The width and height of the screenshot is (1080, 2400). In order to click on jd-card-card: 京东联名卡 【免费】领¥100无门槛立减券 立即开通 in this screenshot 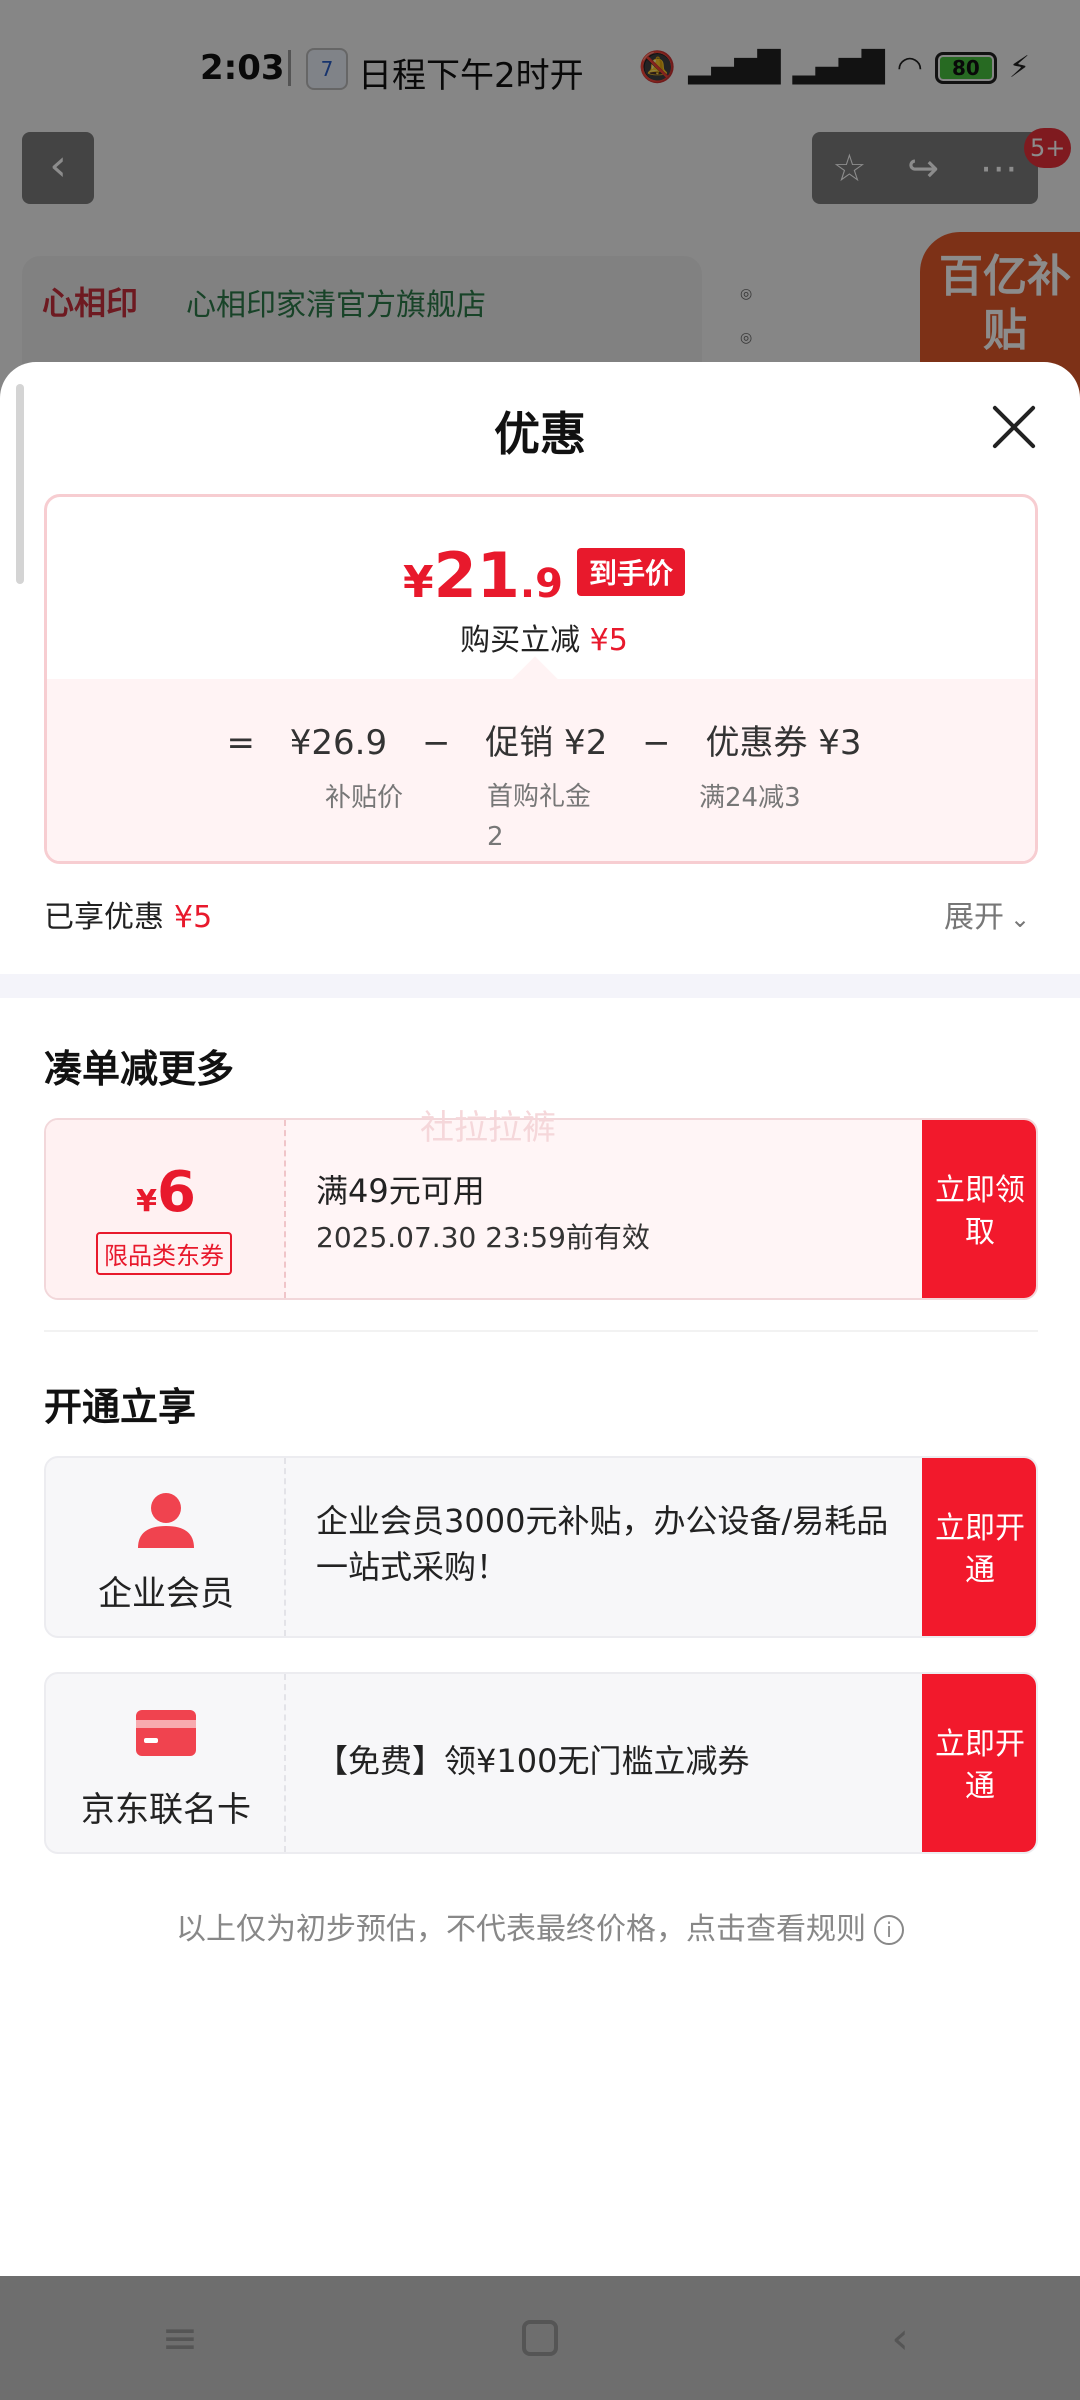, I will do `click(541, 1763)`.